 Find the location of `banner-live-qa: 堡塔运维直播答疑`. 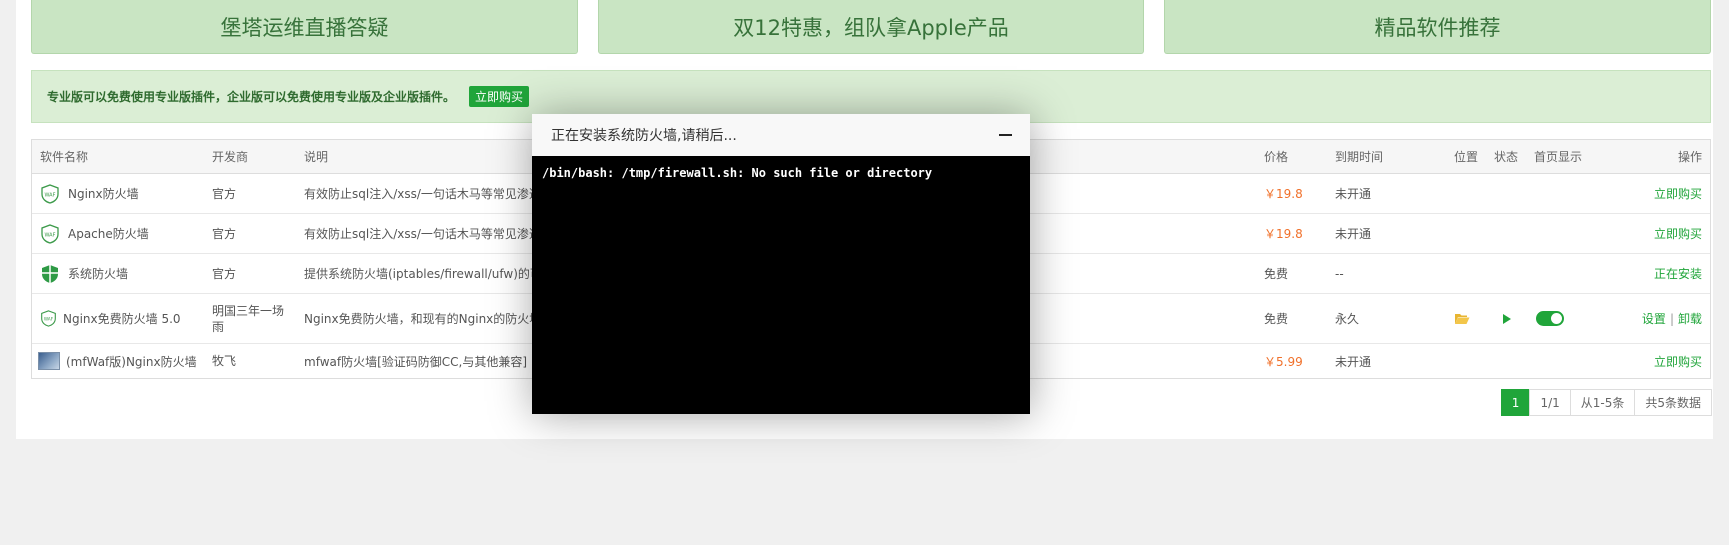

banner-live-qa: 堡塔运维直播答疑 is located at coordinates (304, 27).